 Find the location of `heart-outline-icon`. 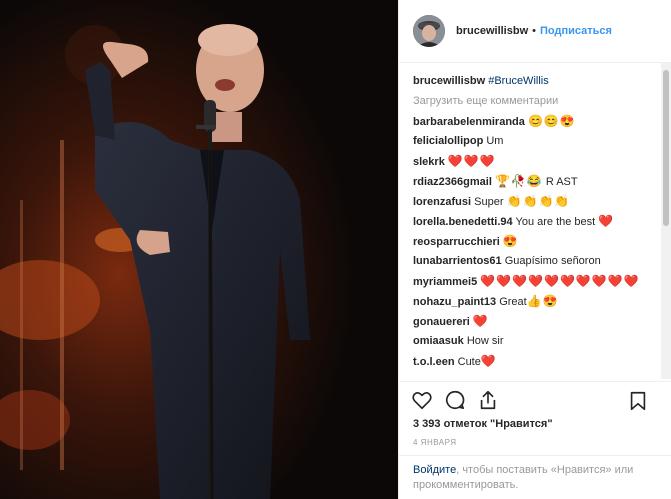

heart-outline-icon is located at coordinates (422, 400).